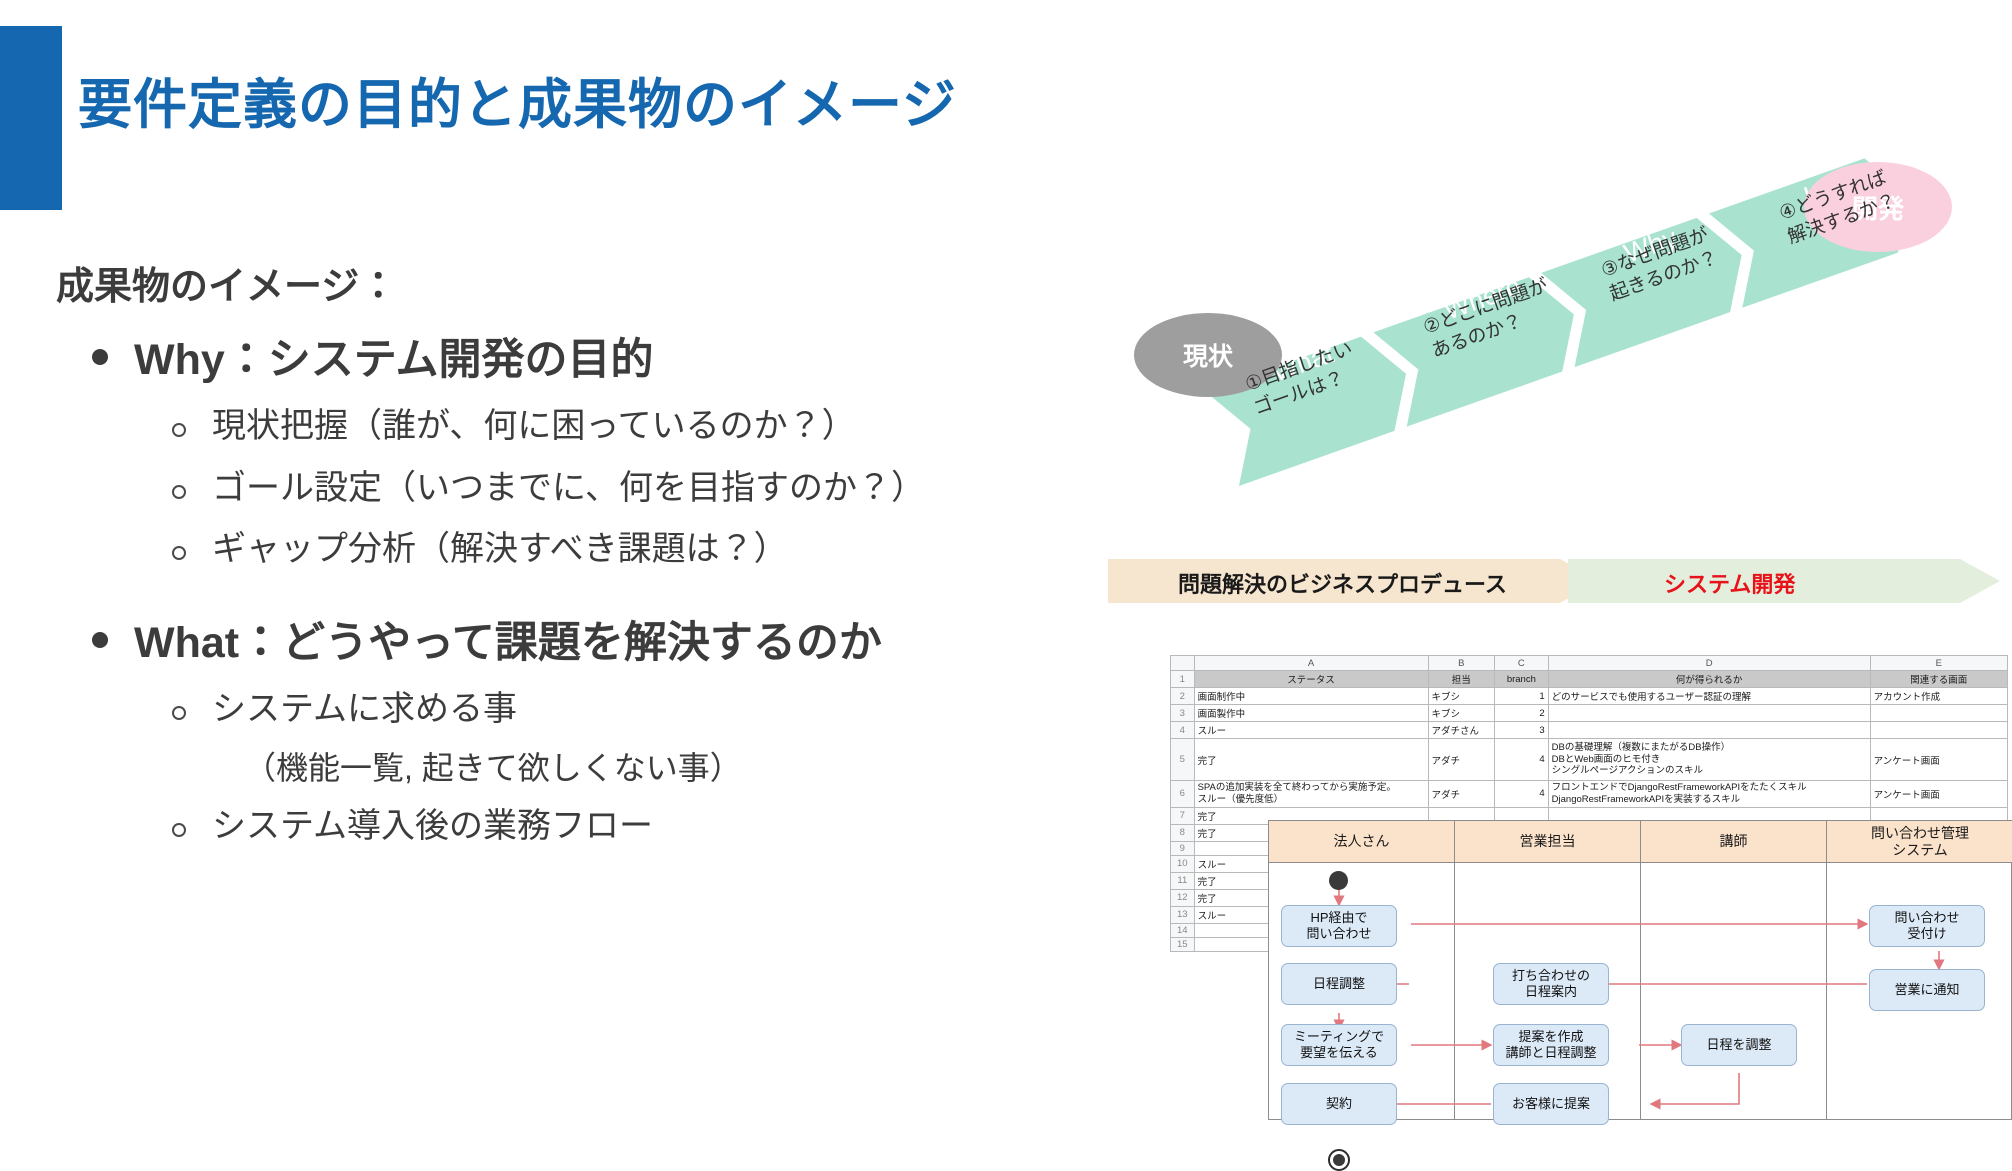  I want to click on cell-branch: 2, so click(1521, 713).